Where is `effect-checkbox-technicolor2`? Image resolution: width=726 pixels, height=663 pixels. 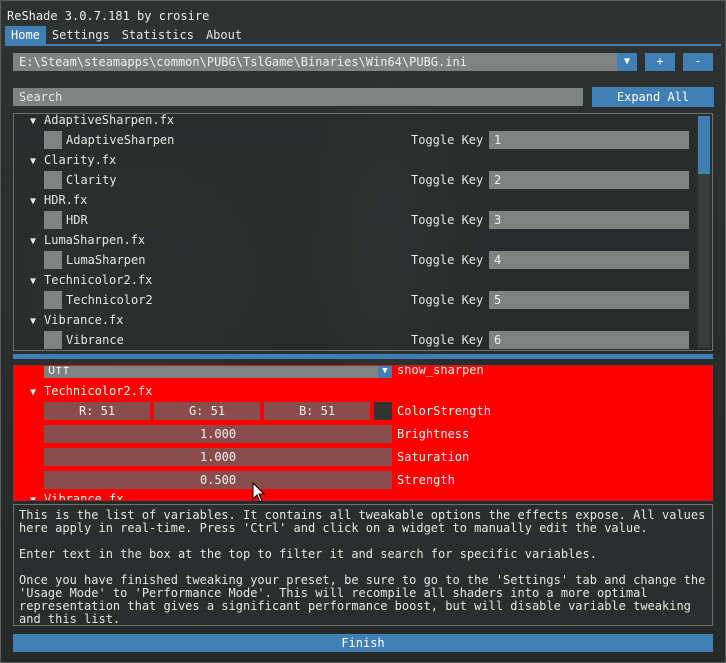
effect-checkbox-technicolor2 is located at coordinates (53, 300).